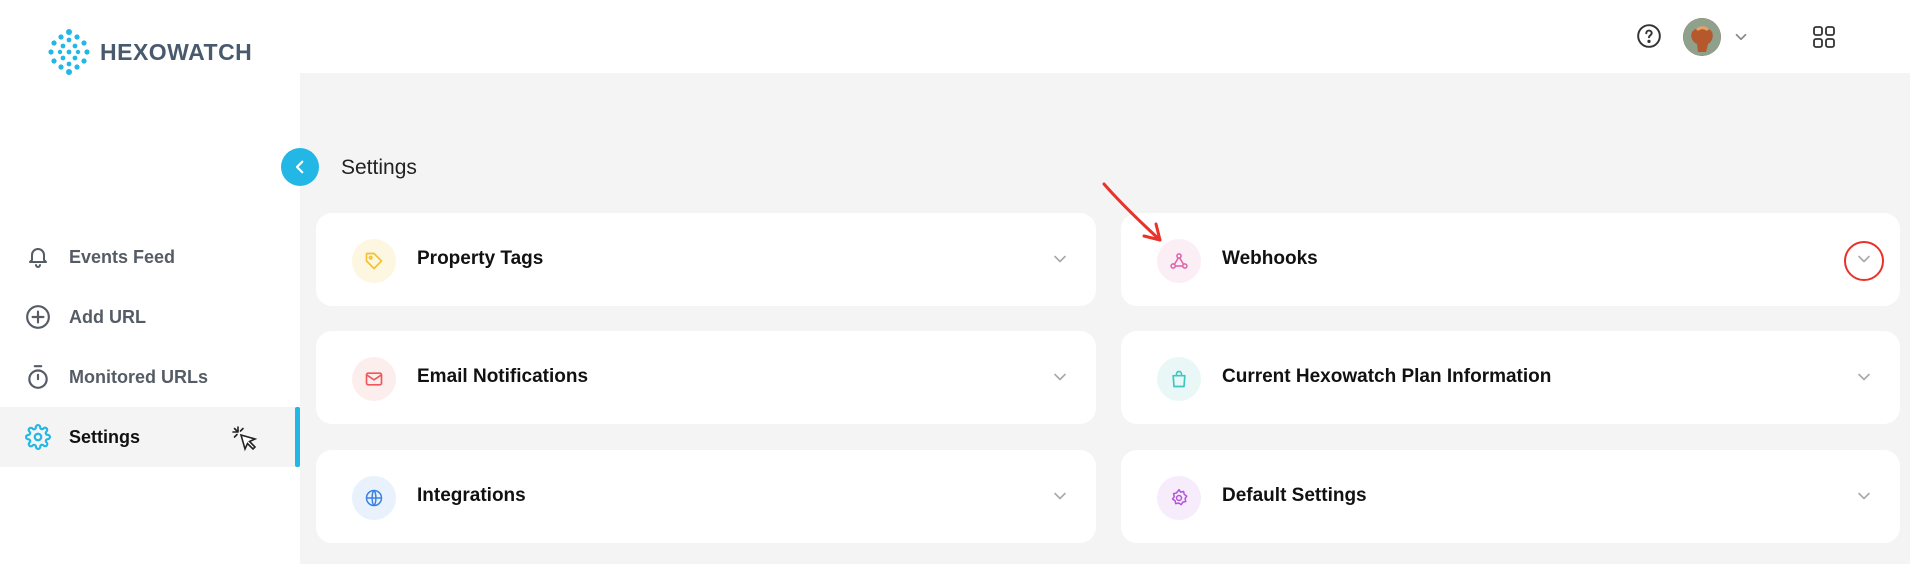 This screenshot has width=1910, height=564. Describe the element at coordinates (471, 495) in the screenshot. I see `card-title: Integrations` at that location.